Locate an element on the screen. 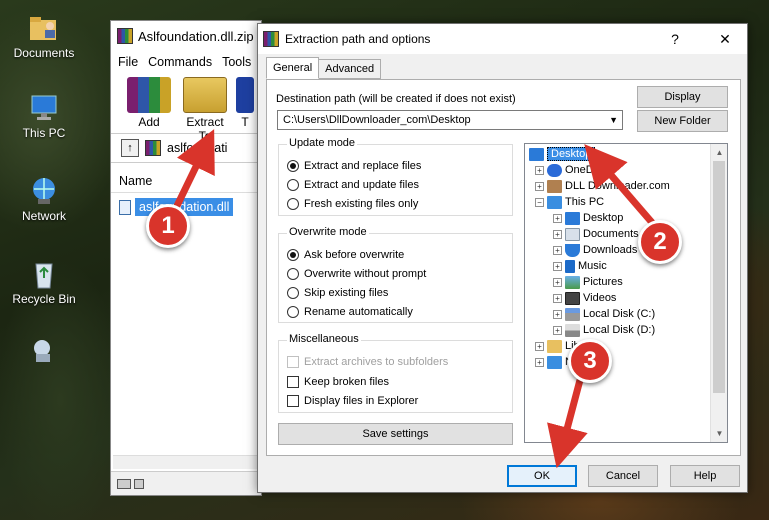  desktop-icon-this-pc: This PC is located at coordinates (44, 116).